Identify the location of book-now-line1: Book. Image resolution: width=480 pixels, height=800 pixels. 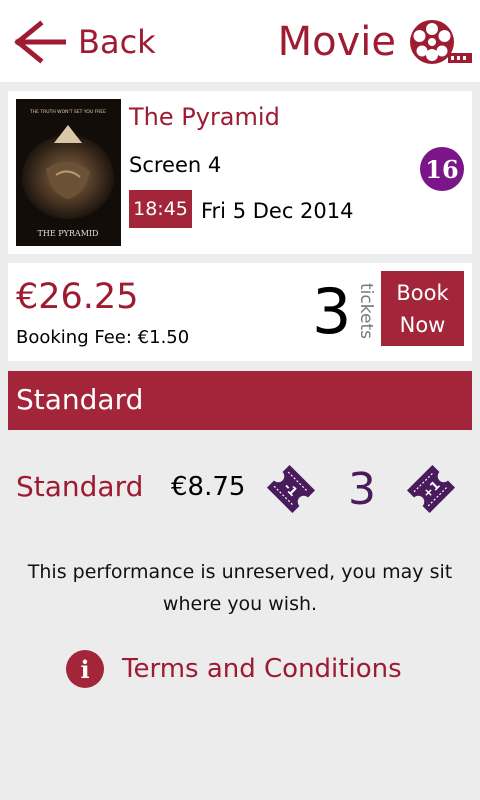
(422, 292).